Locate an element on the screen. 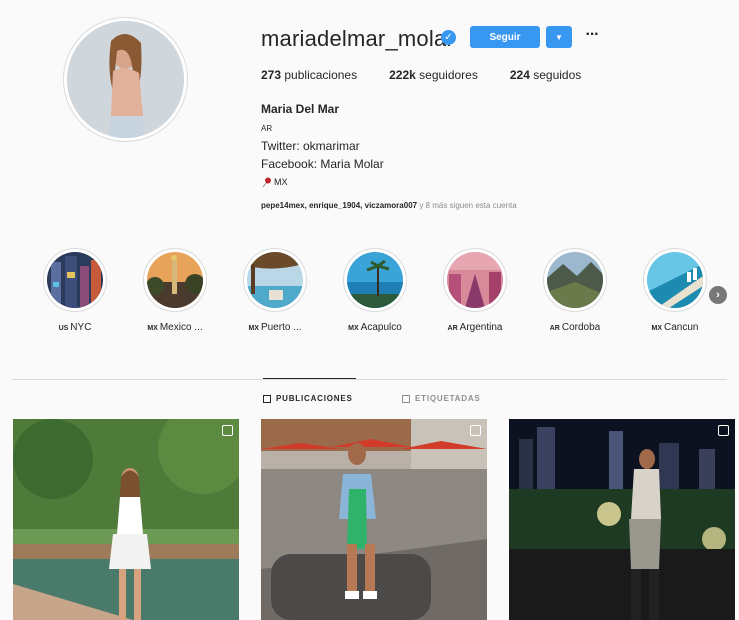 This screenshot has width=739, height=620. chevron-right-icon: › is located at coordinates (718, 295).